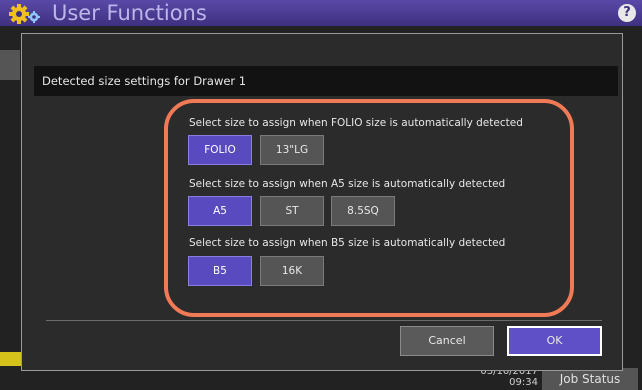 Image resolution: width=642 pixels, height=390 pixels. I want to click on dialog-title: Detected size settings for Drawer 1, so click(144, 81).